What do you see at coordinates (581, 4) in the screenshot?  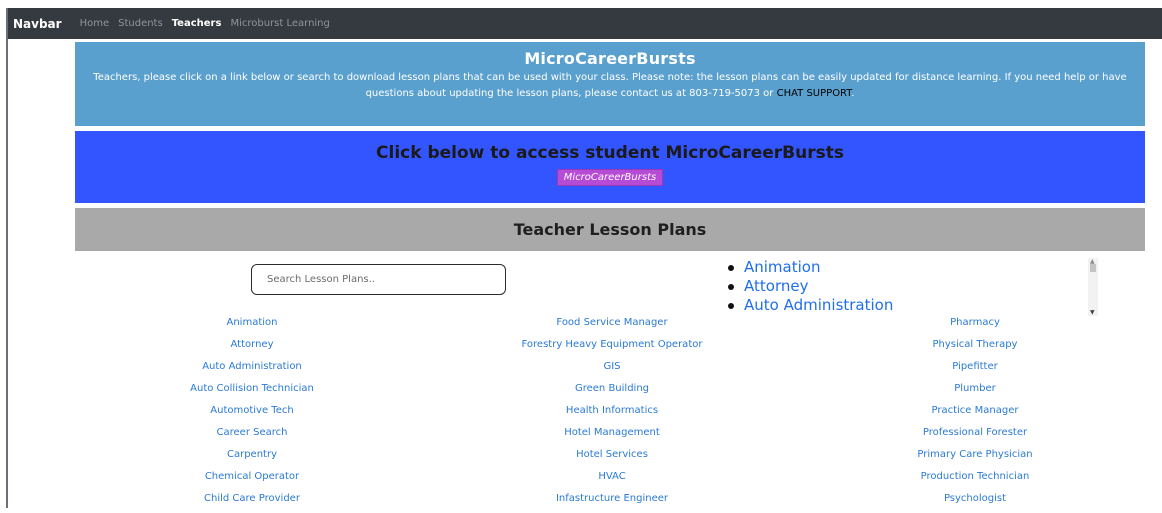 I see `top-edge` at bounding box center [581, 4].